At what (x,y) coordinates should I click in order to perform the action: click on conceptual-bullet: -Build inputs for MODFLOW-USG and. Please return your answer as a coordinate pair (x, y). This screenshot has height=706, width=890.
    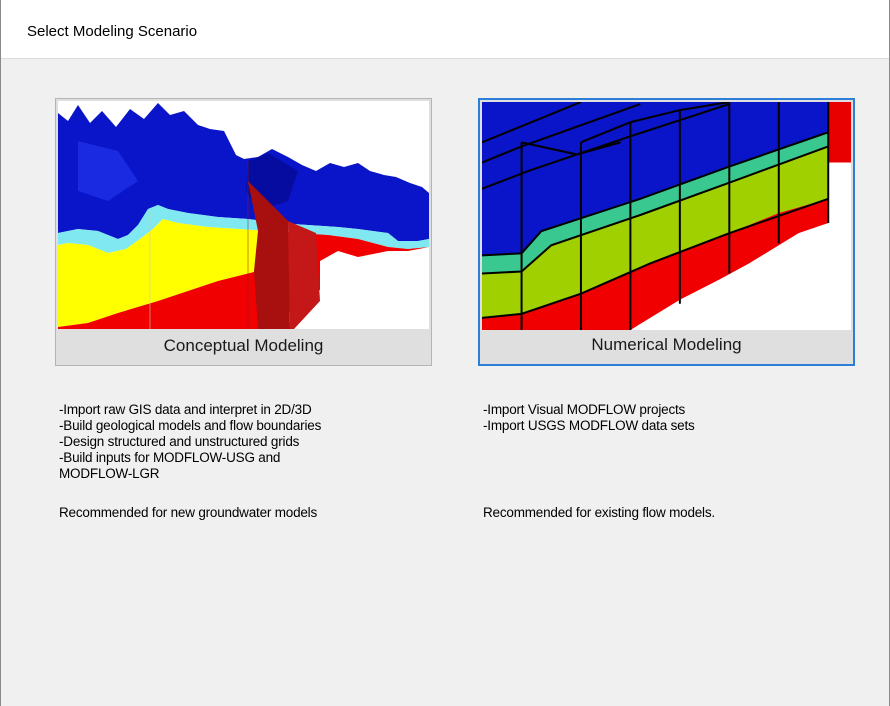
    Looking at the image, I should click on (170, 457).